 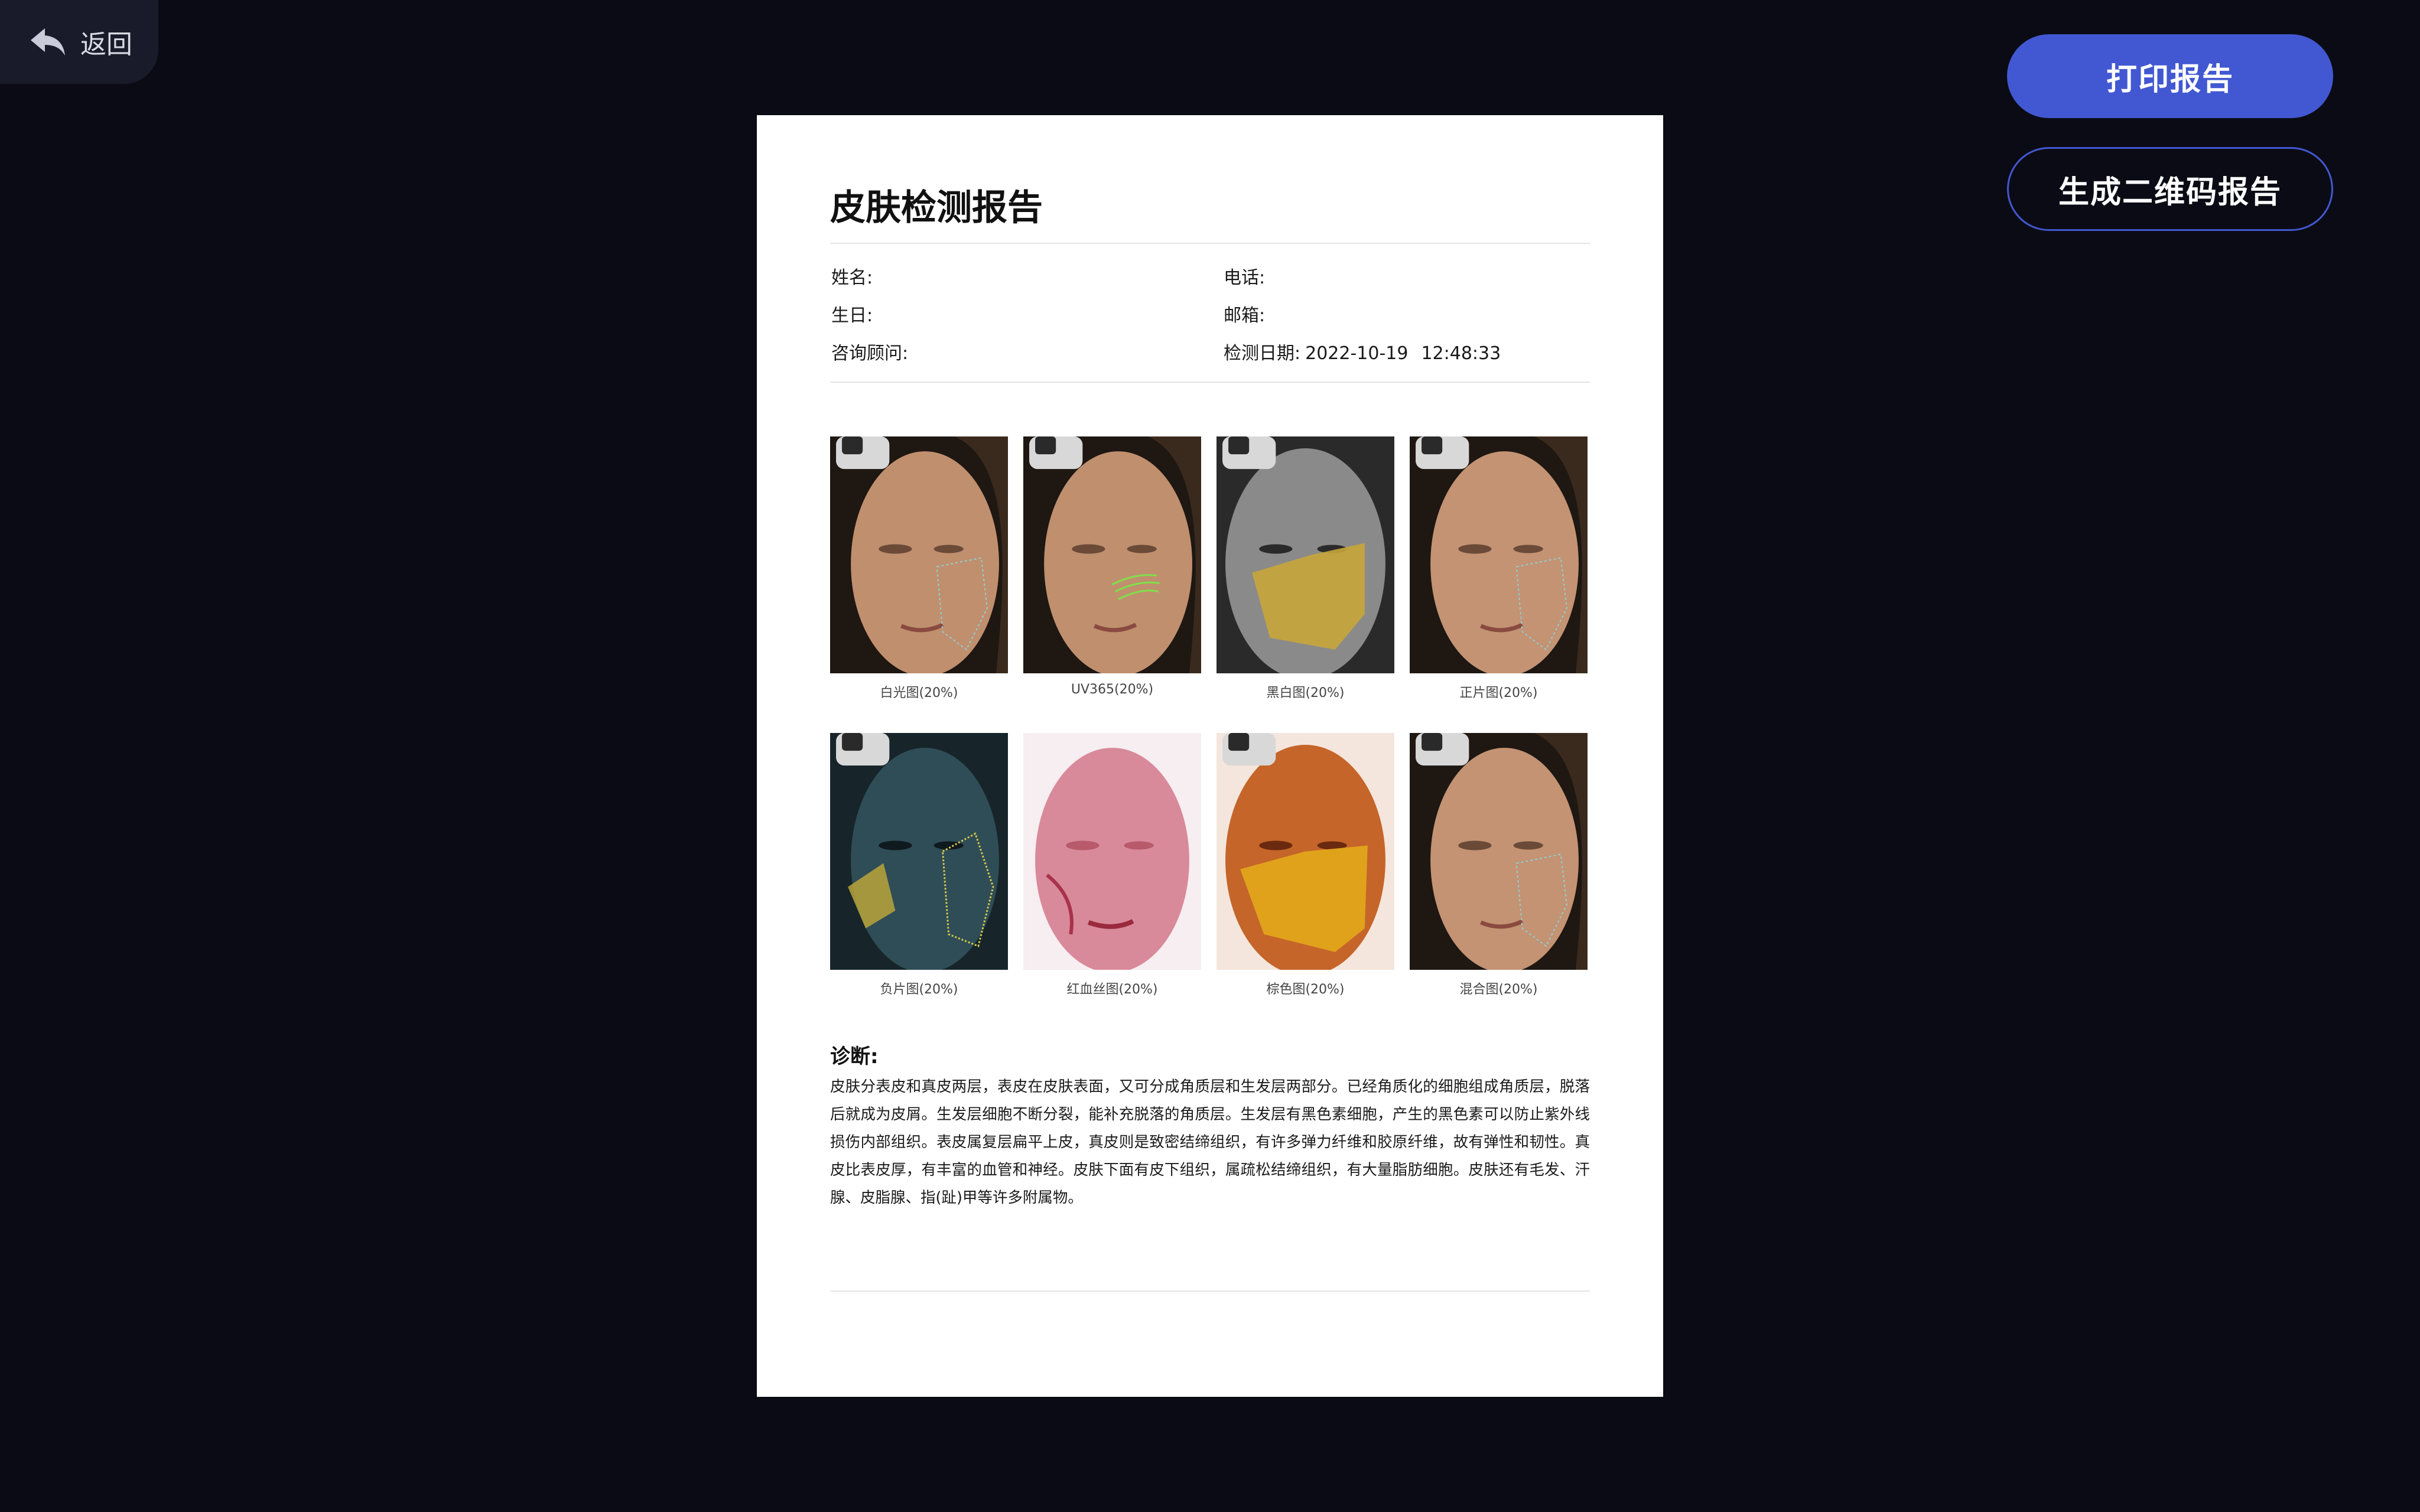 What do you see at coordinates (1262, 353) in the screenshot?
I see `date-label: 检测日期:` at bounding box center [1262, 353].